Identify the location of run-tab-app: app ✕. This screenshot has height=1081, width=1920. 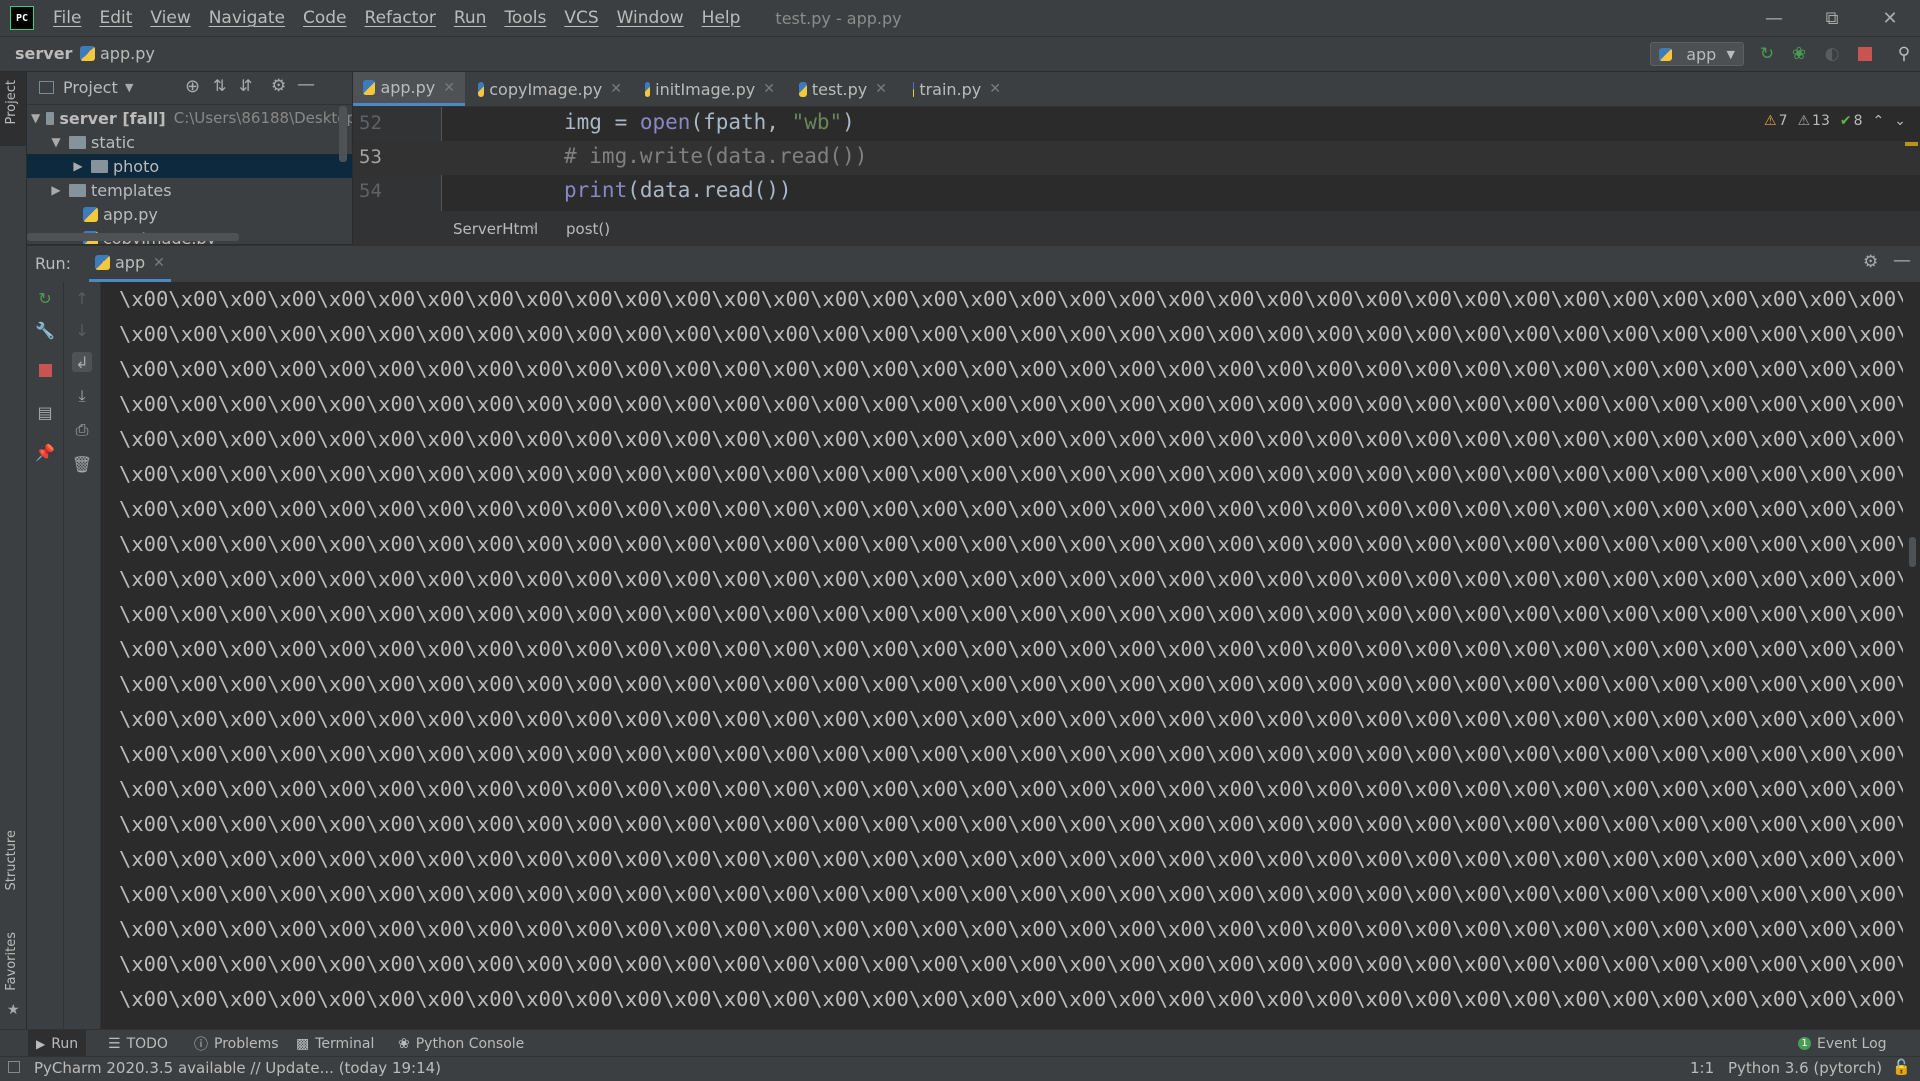
(130, 264).